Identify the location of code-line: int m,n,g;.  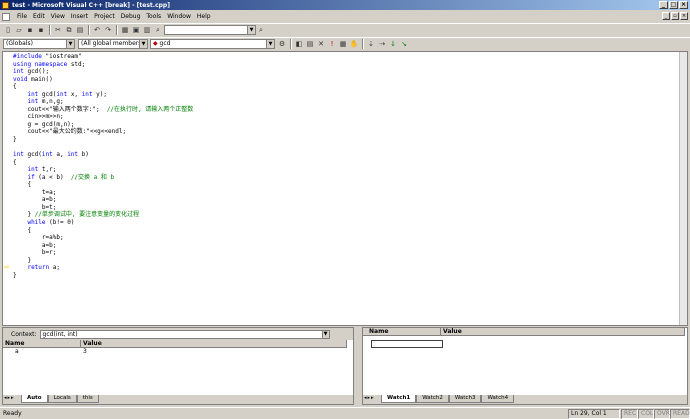
(103, 102).